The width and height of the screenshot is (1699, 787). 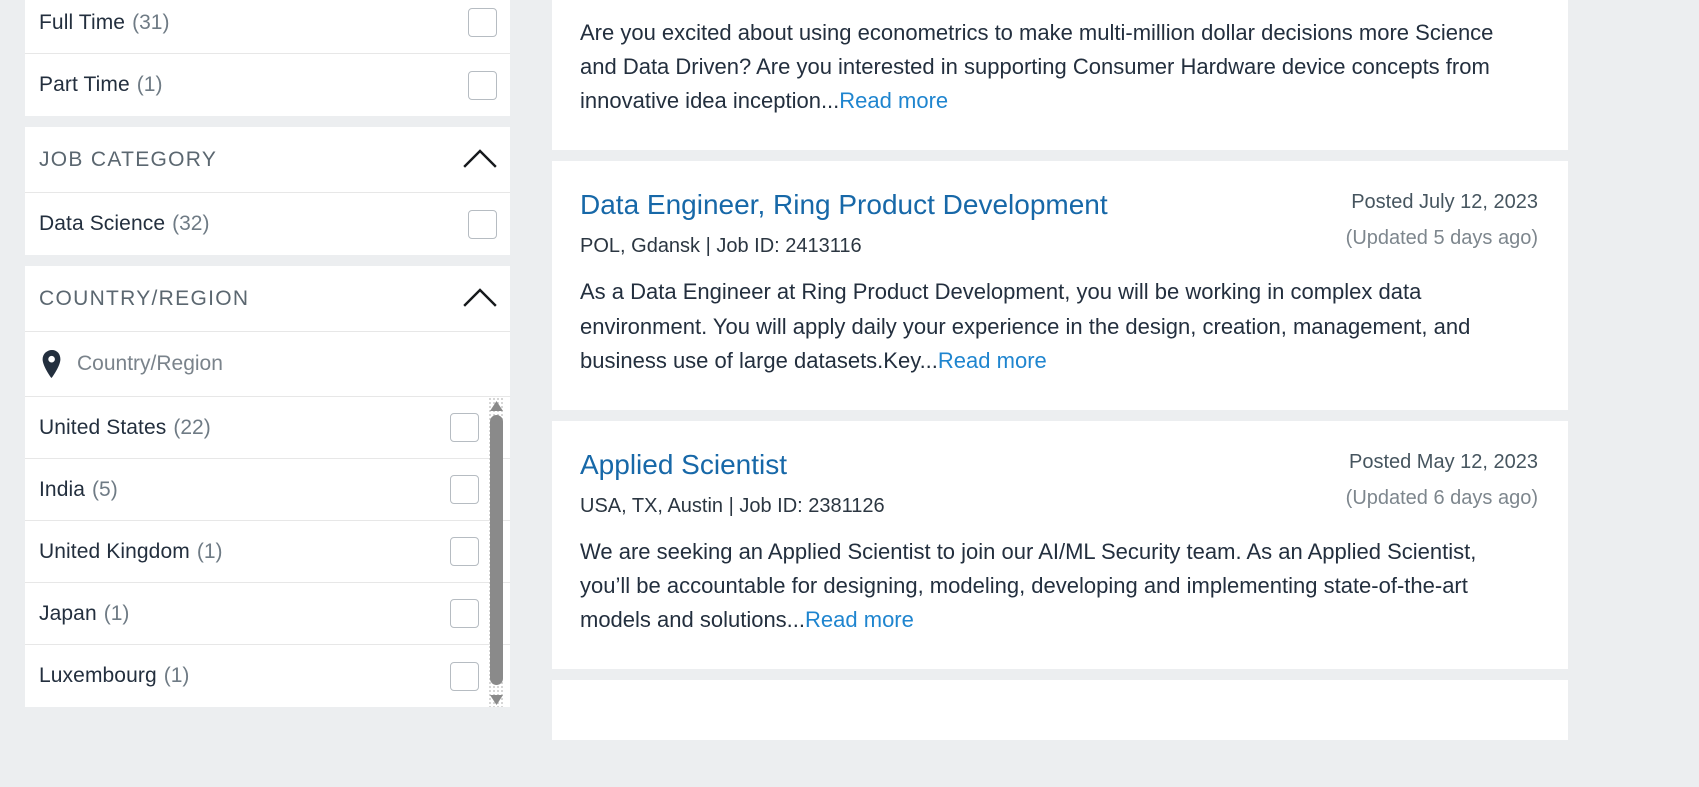 What do you see at coordinates (151, 22) in the screenshot?
I see `filter-option-count: (31)` at bounding box center [151, 22].